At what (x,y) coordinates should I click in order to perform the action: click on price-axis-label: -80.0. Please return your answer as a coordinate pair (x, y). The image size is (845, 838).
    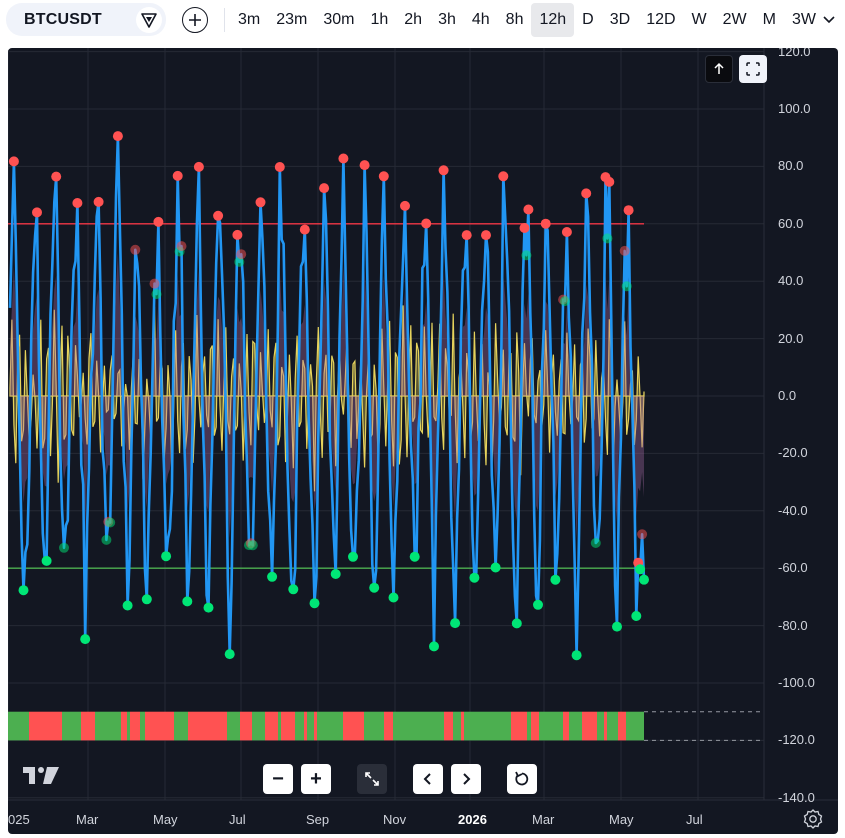
    Looking at the image, I should click on (793, 625).